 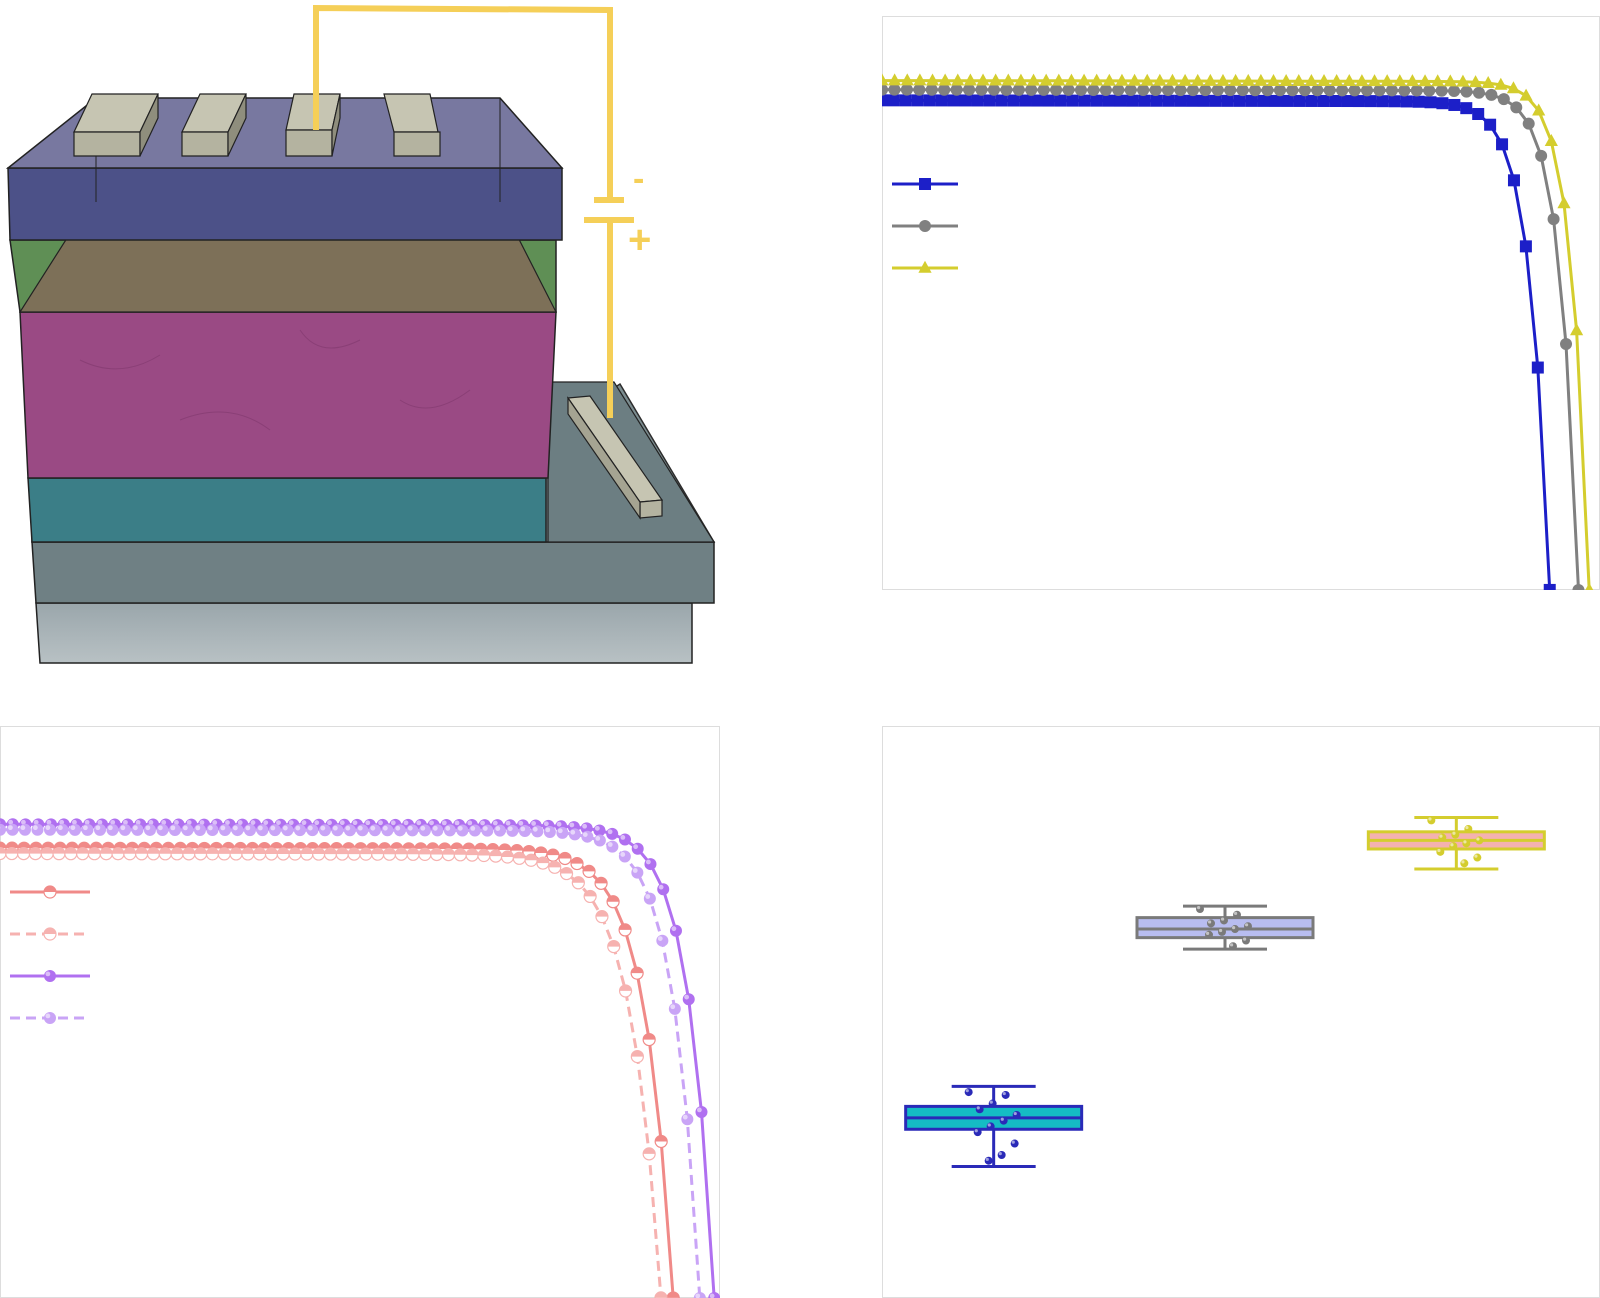 What do you see at coordinates (287, 510) in the screenshot?
I see `electron-transport-layer` at bounding box center [287, 510].